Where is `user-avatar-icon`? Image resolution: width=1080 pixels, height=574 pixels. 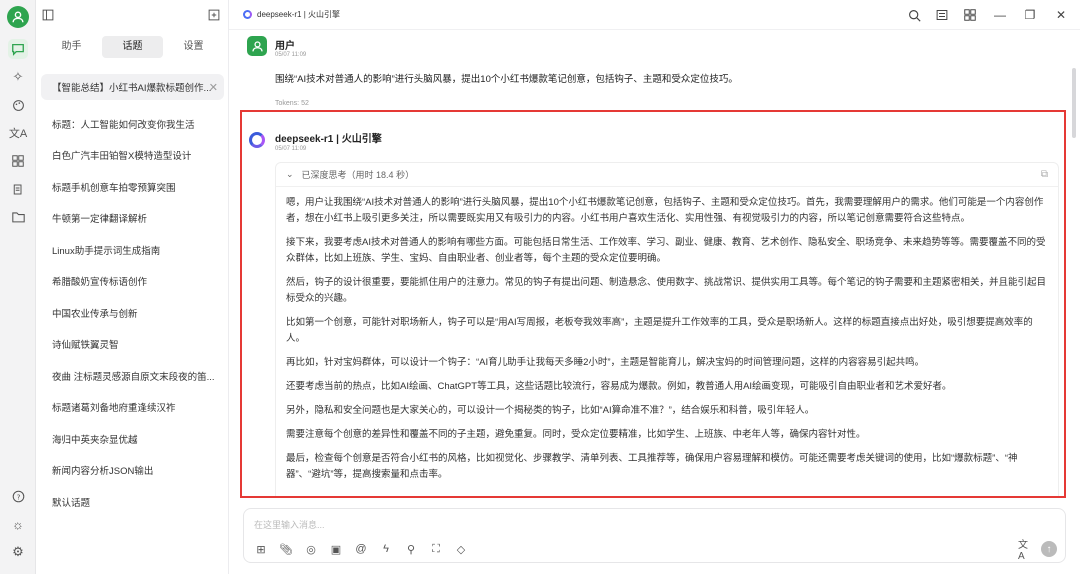
user-avatar-icon is located at coordinates (257, 46).